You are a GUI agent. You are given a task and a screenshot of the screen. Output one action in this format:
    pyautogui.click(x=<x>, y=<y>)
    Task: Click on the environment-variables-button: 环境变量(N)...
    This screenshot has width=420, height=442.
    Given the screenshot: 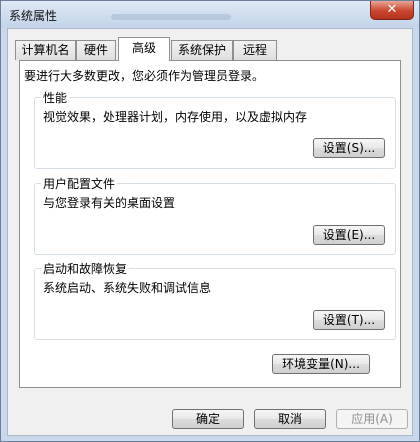 What is the action you would take?
    pyautogui.click(x=321, y=364)
    